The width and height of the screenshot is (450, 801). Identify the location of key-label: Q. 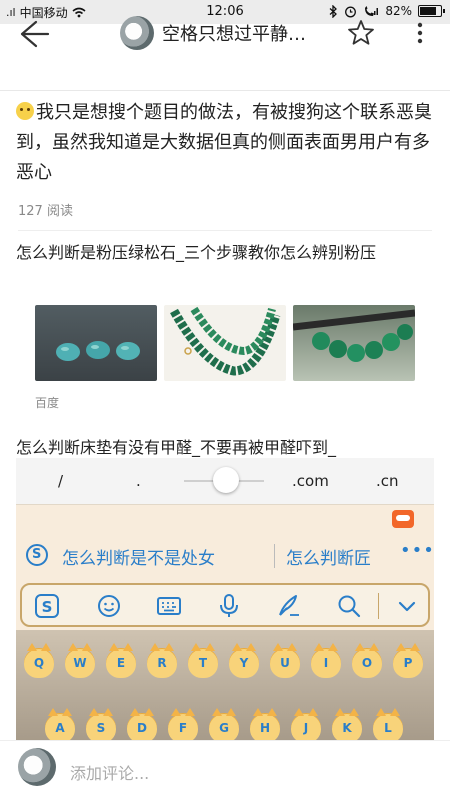
(39, 663).